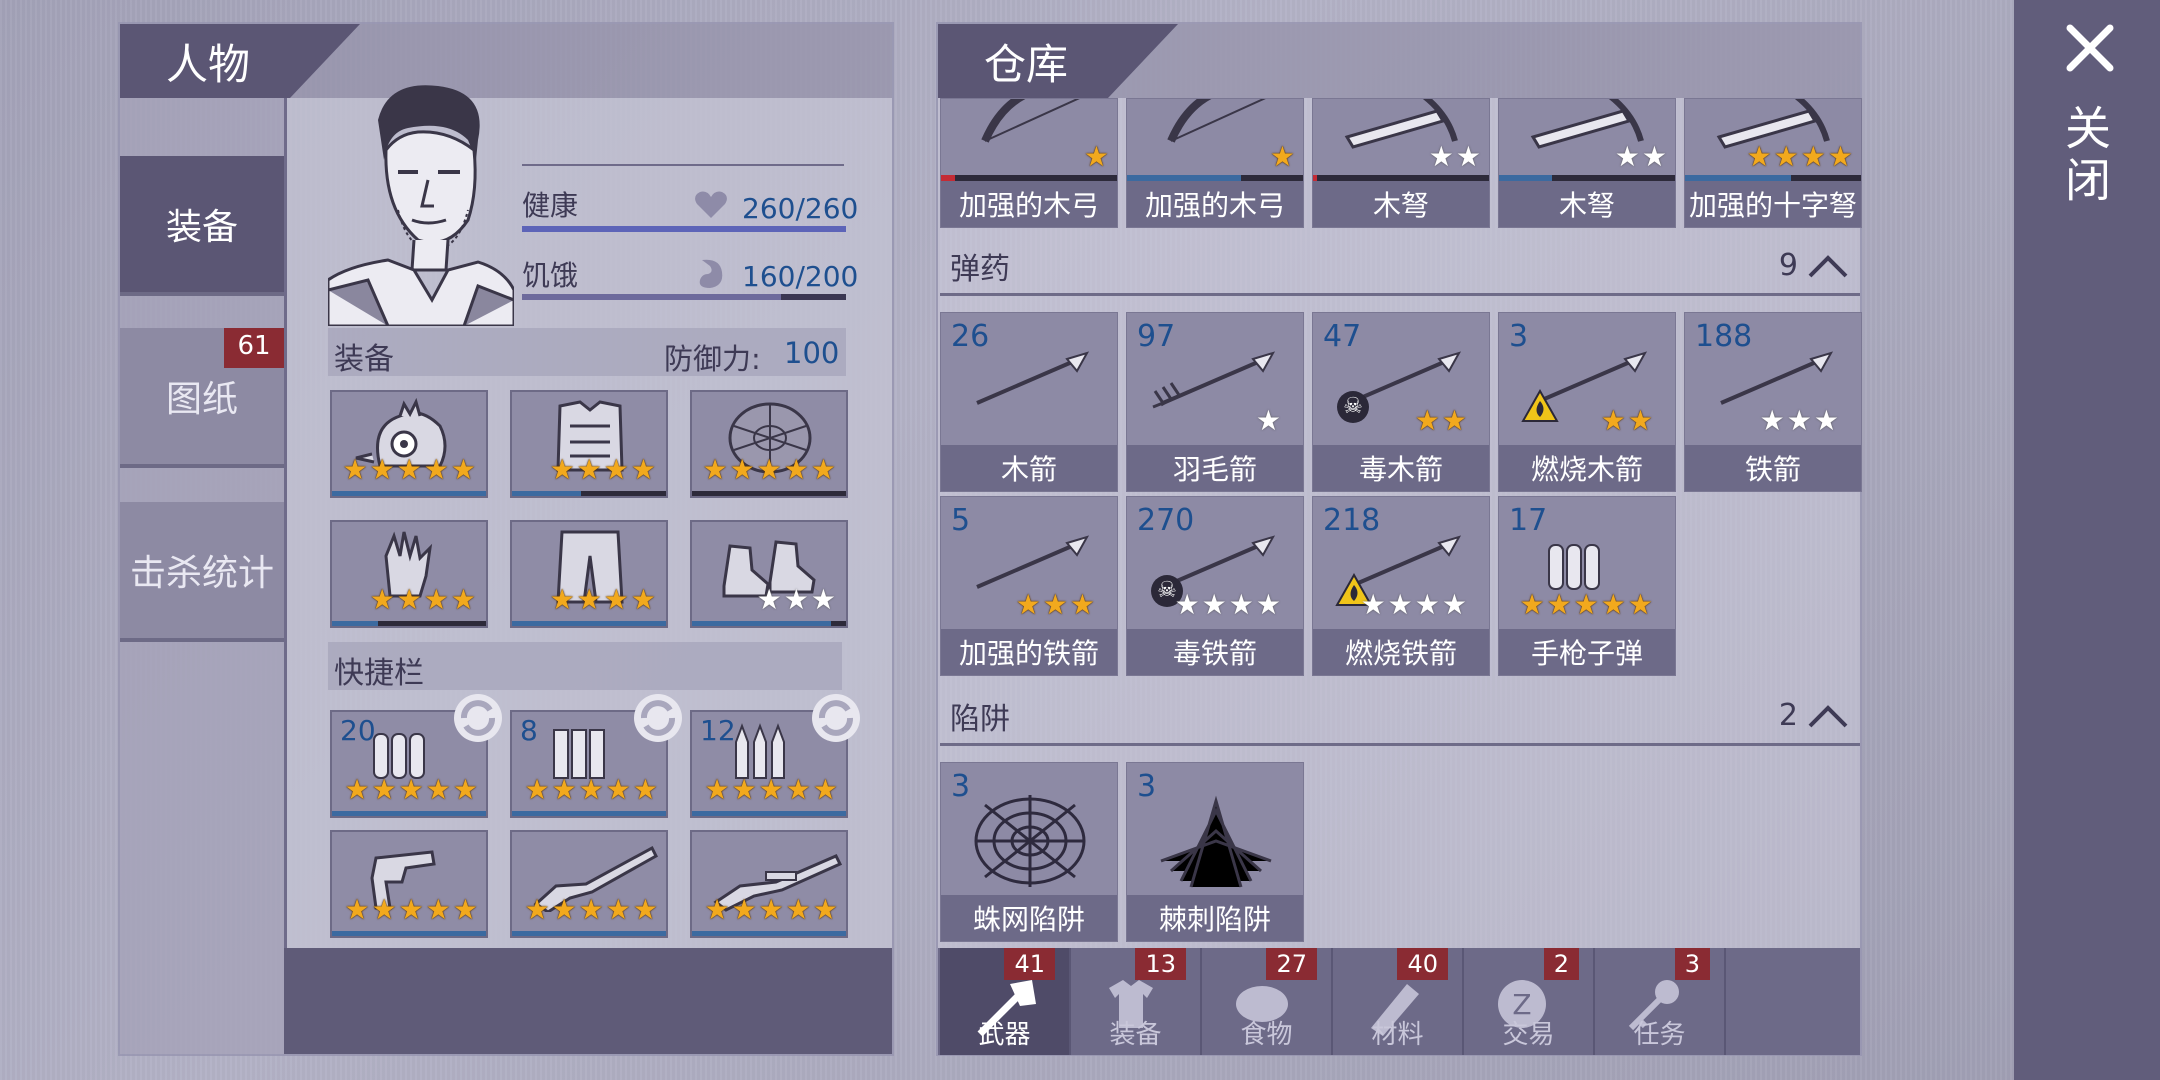  I want to click on spider-web-icon, so click(1030, 841).